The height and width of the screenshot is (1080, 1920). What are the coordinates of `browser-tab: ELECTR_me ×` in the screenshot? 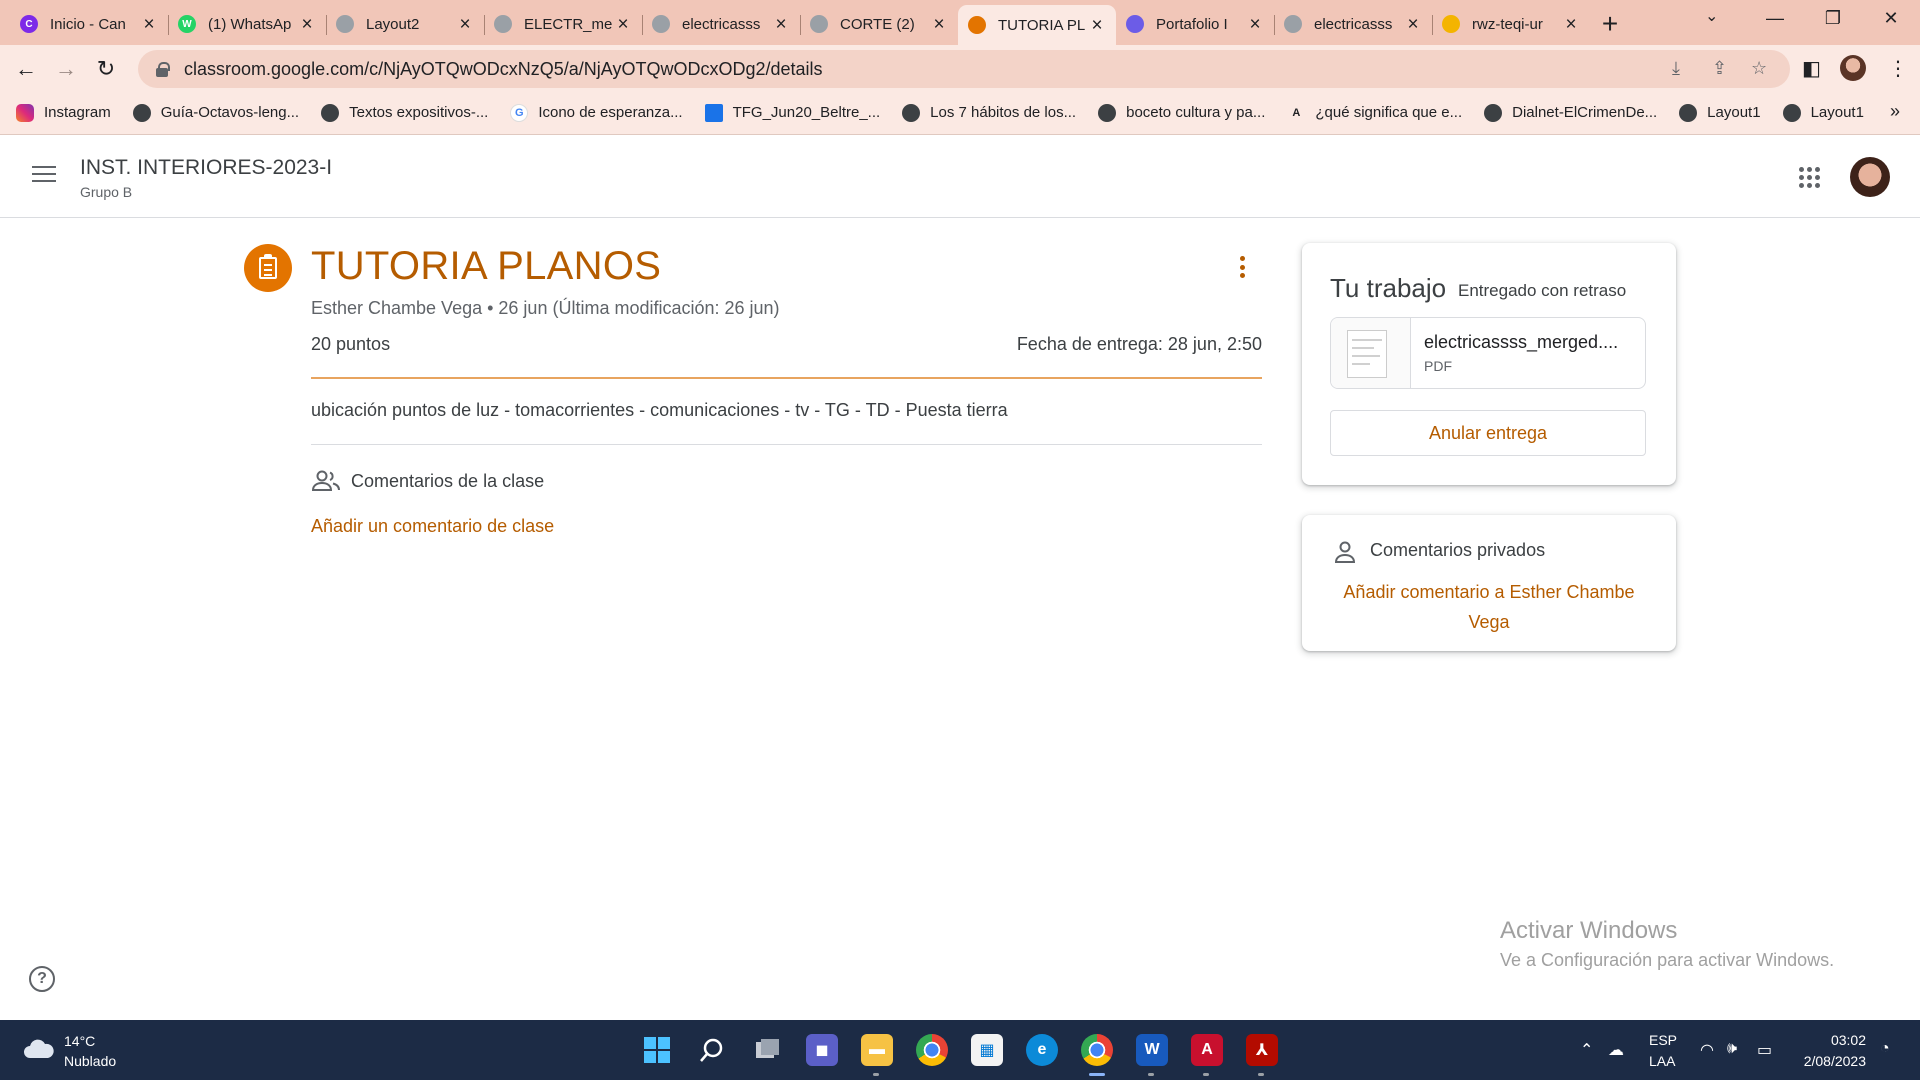 It's located at (563, 24).